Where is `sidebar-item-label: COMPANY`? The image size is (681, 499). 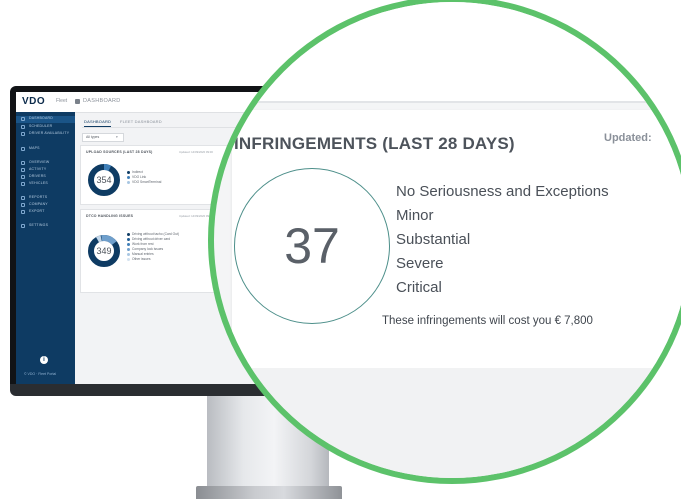
sidebar-item-label: COMPANY is located at coordinates (38, 204).